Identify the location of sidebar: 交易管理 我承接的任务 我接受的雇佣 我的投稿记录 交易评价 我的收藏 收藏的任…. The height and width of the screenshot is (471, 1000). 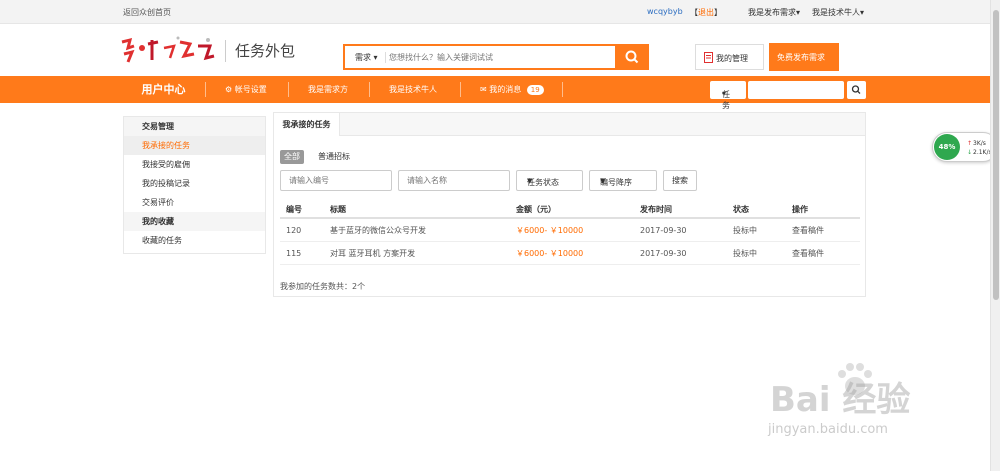
(194, 185).